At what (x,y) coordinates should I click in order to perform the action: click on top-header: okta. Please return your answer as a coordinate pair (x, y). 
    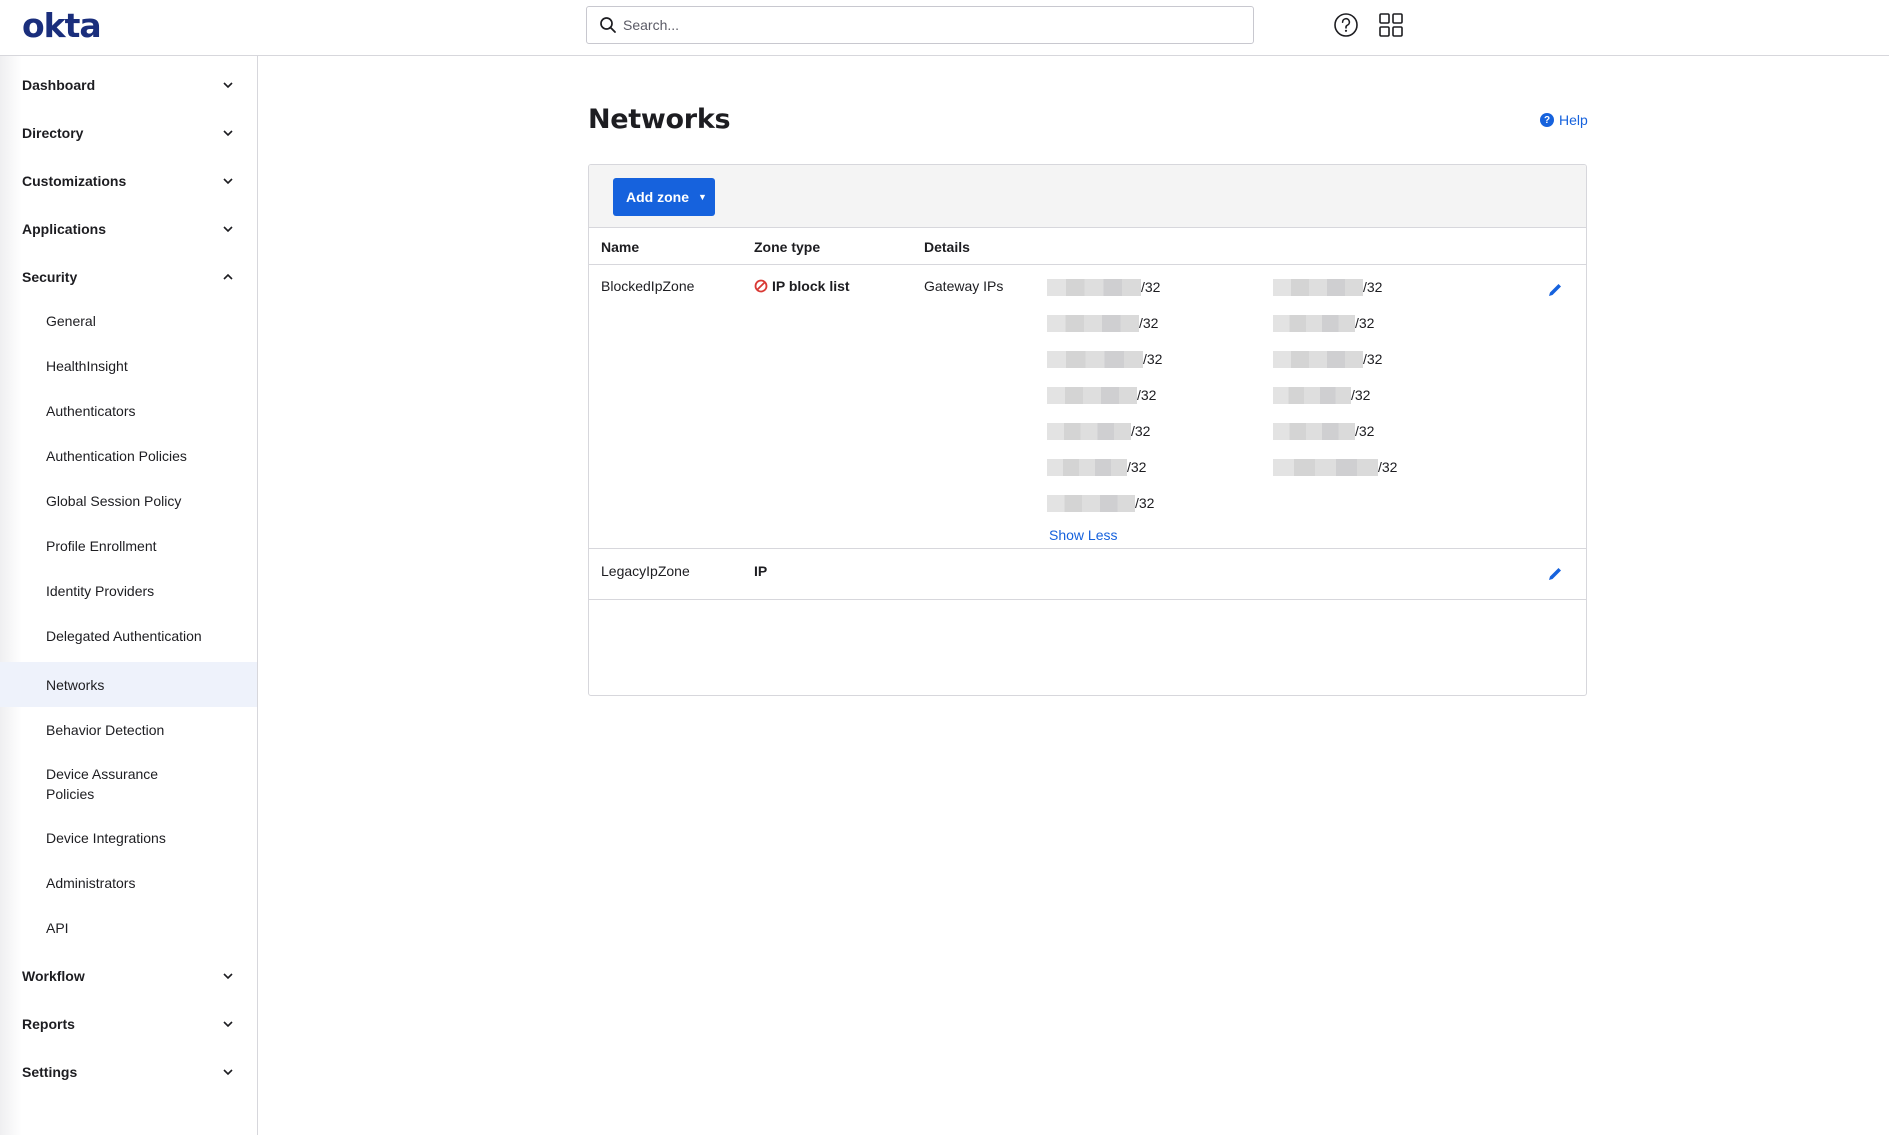
    Looking at the image, I should click on (944, 28).